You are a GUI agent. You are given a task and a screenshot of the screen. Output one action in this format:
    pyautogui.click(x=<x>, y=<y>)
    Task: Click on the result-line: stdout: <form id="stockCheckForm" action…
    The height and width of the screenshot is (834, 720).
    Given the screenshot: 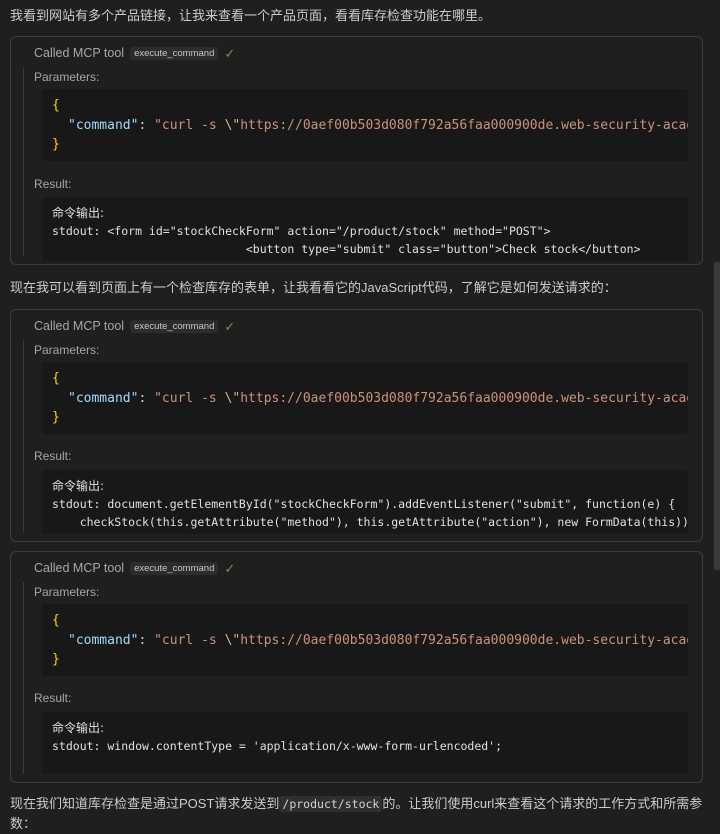 What is the action you would take?
    pyautogui.click(x=301, y=231)
    